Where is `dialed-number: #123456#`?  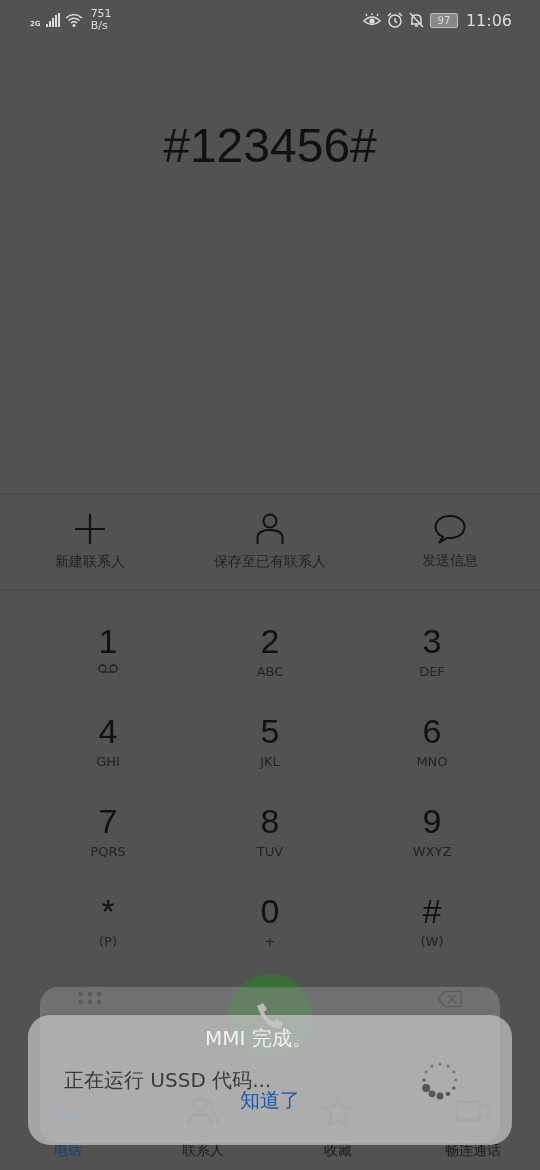
dialed-number: #123456# is located at coordinates (270, 145).